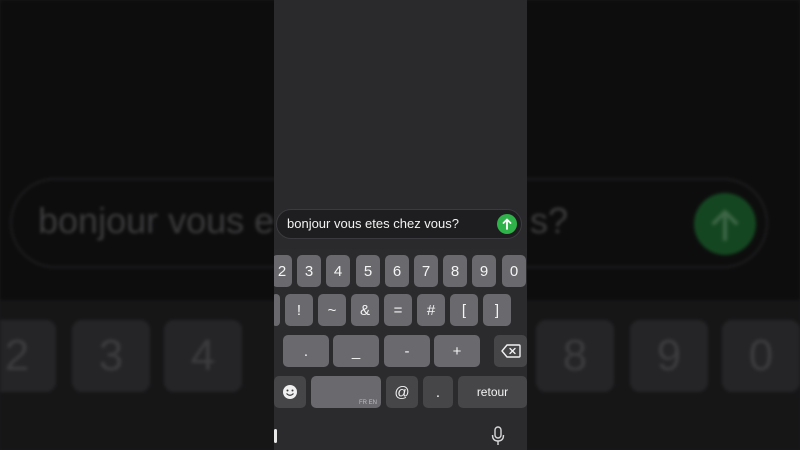  What do you see at coordinates (373, 223) in the screenshot?
I see `message-text: bonjour vous etes chez vous?` at bounding box center [373, 223].